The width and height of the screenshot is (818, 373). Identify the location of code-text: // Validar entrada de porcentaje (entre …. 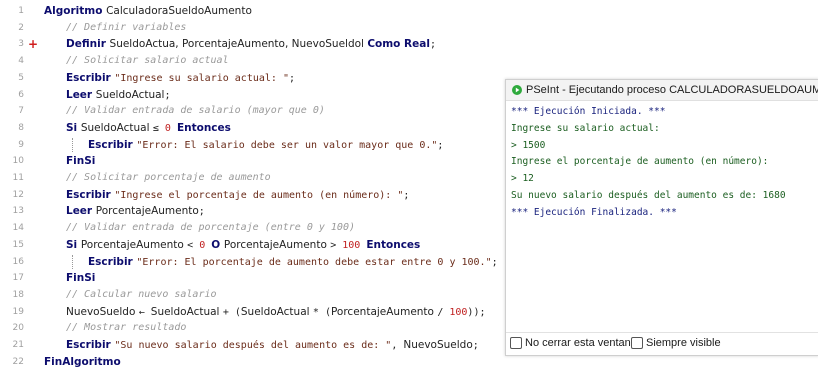
(210, 229).